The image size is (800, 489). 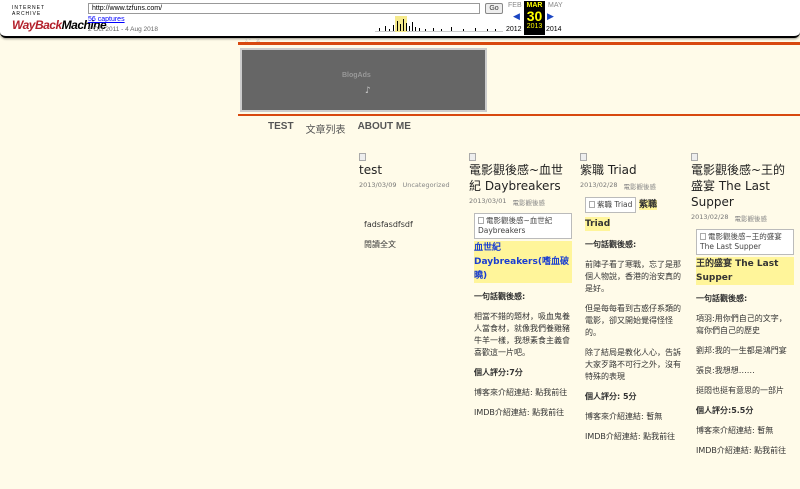 I want to click on post-title: 電影觀後感~王的盛宴 The Last Supper, so click(x=742, y=186).